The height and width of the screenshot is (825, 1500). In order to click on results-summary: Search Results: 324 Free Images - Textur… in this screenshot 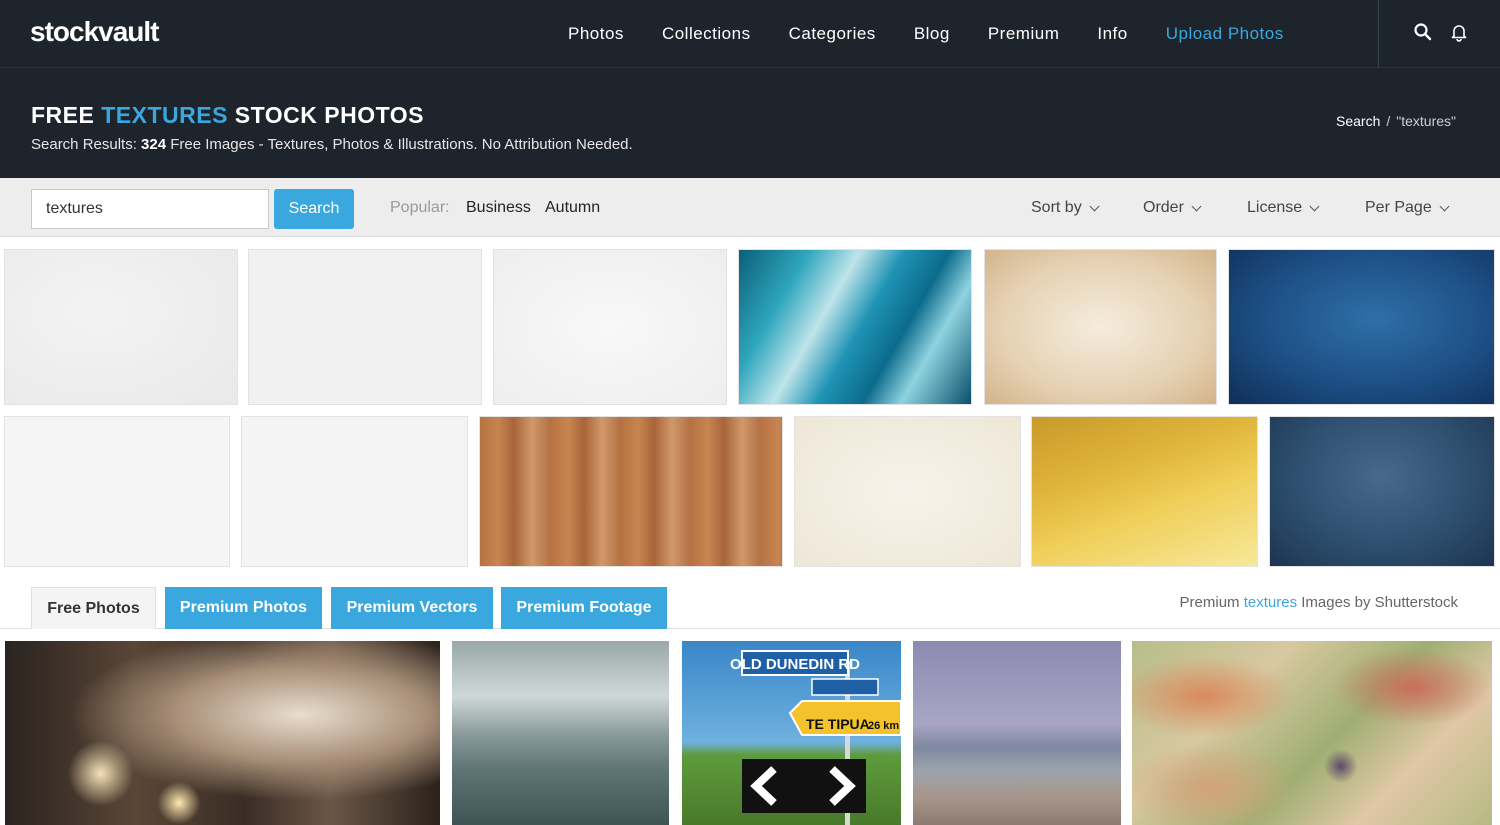, I will do `click(332, 144)`.